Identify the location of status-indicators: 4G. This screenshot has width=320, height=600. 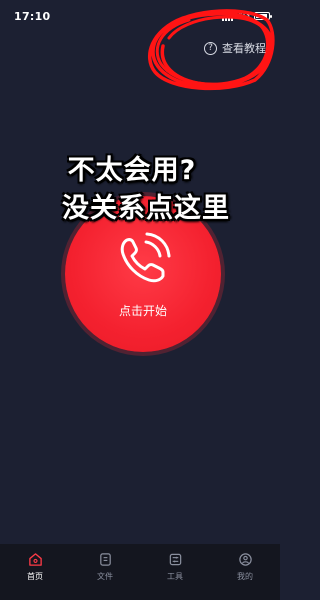
(247, 16).